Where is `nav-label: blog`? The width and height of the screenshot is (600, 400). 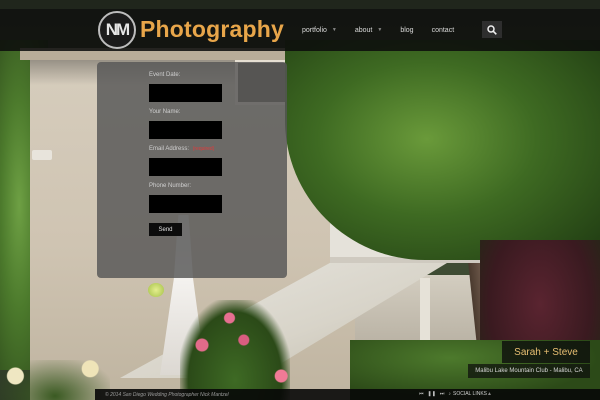
nav-label: blog is located at coordinates (407, 30).